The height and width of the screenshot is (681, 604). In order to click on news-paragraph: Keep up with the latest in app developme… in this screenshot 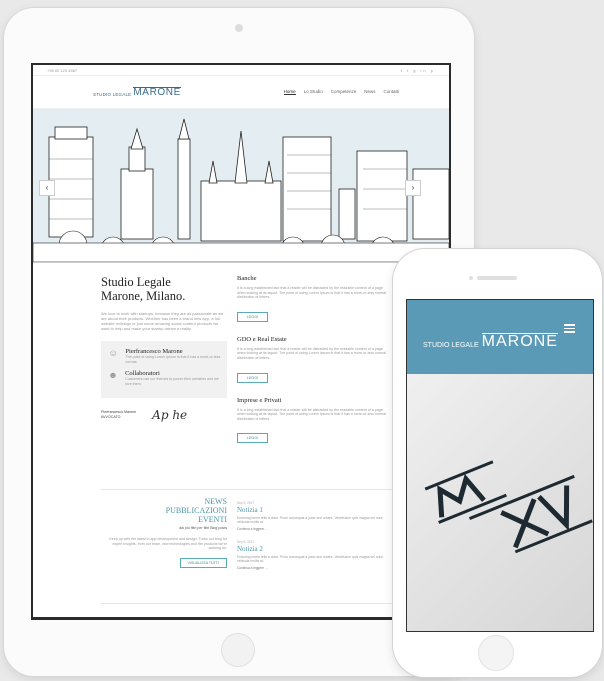, I will do `click(168, 544)`.